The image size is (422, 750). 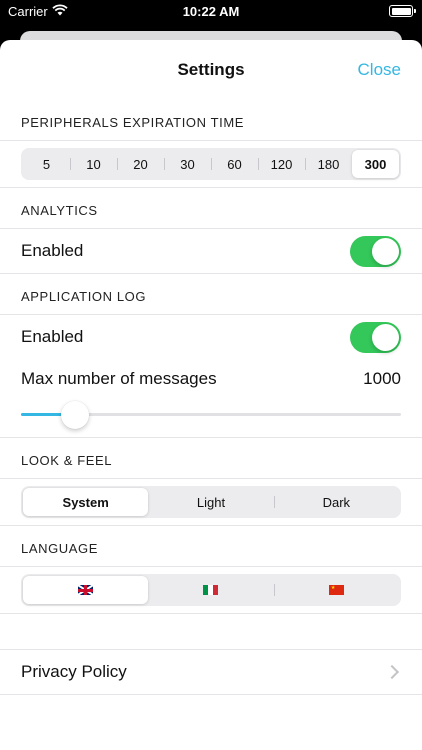 I want to click on chevron-right-icon, so click(x=392, y=672).